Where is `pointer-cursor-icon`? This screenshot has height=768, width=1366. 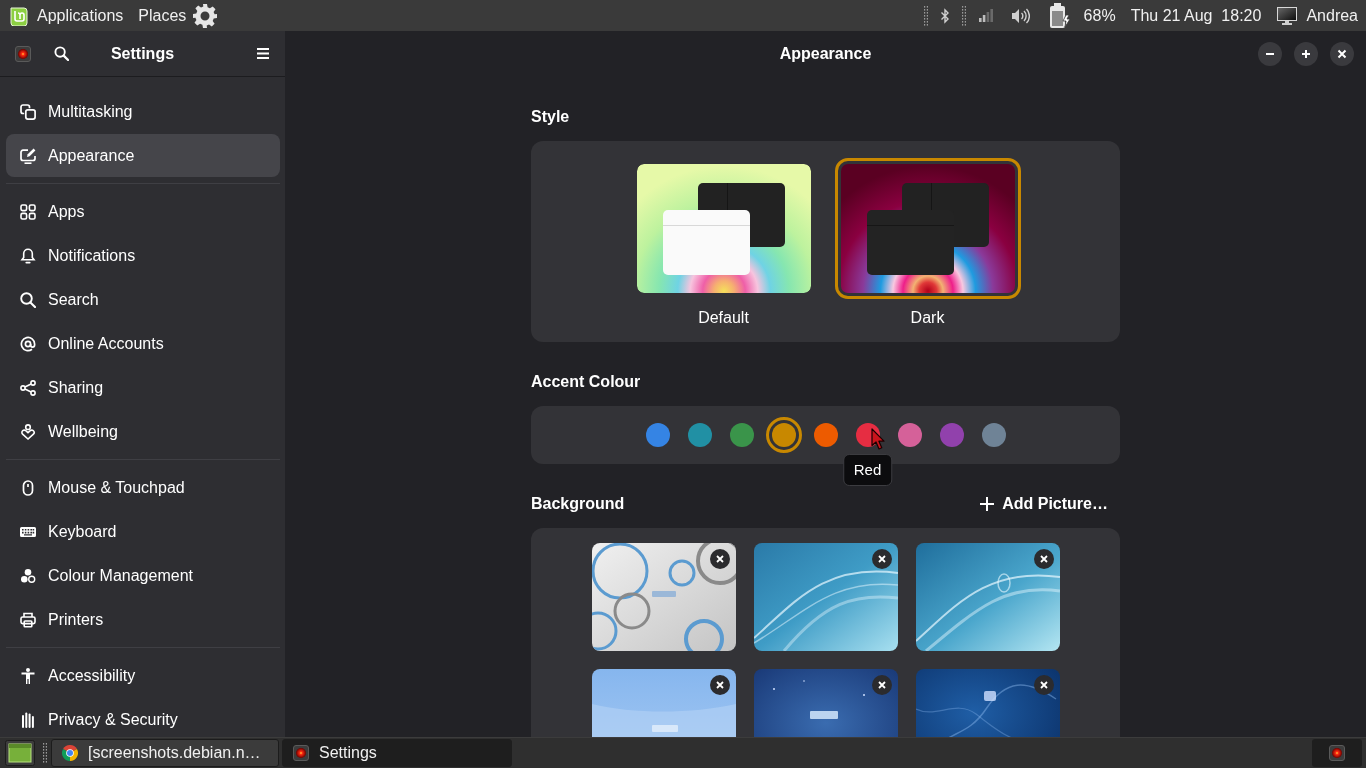
pointer-cursor-icon is located at coordinates (877, 439).